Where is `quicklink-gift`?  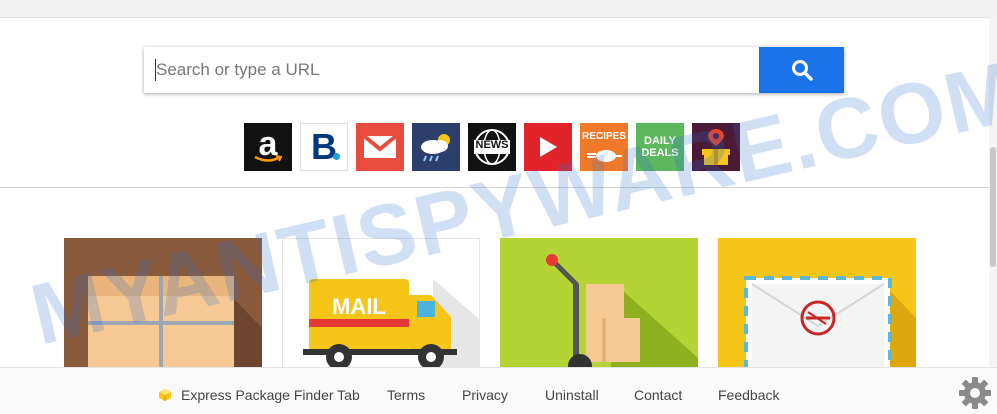 quicklink-gift is located at coordinates (716, 147).